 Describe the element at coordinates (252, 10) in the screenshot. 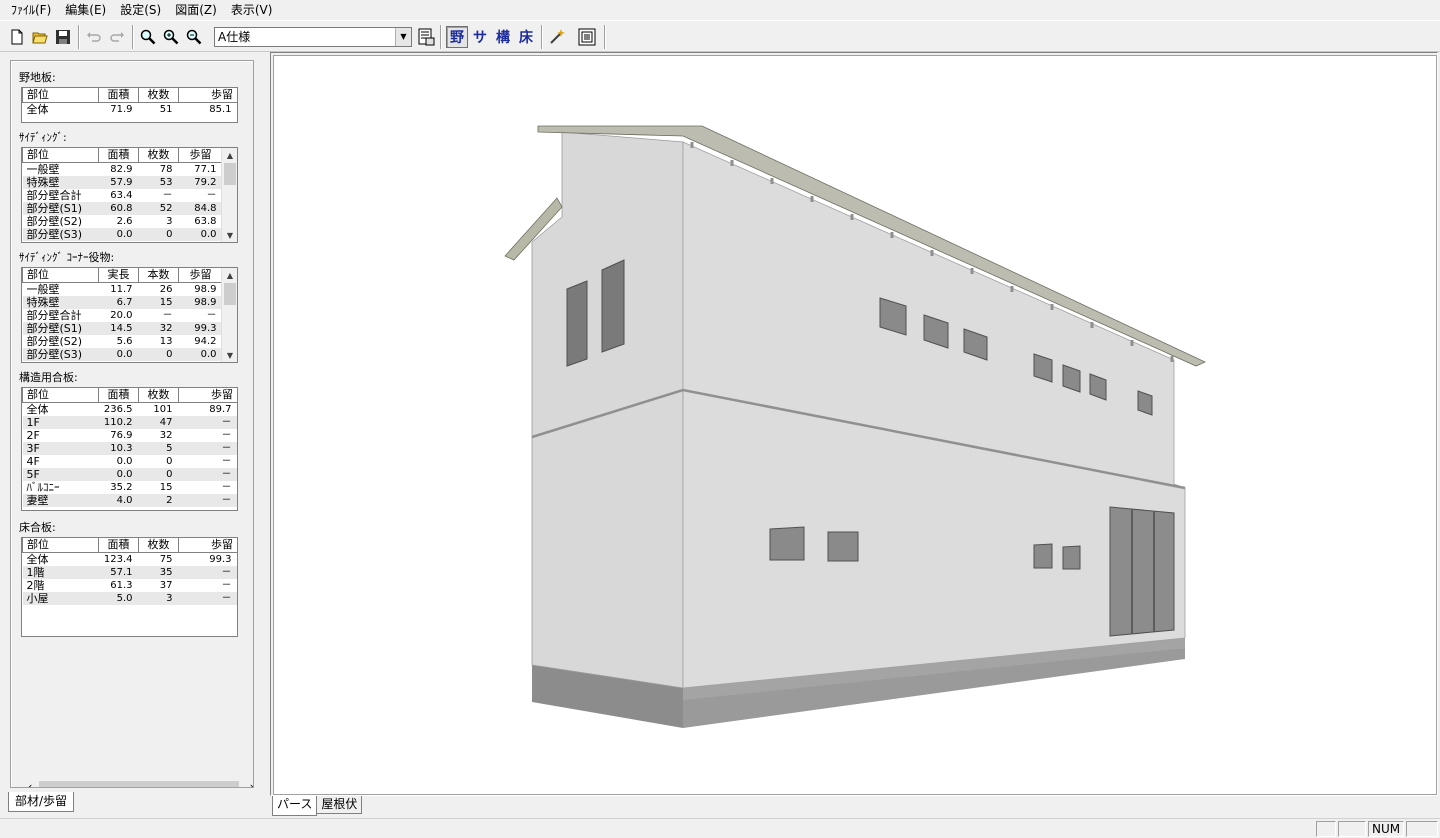

I see `menu-view: 表示(V)` at that location.